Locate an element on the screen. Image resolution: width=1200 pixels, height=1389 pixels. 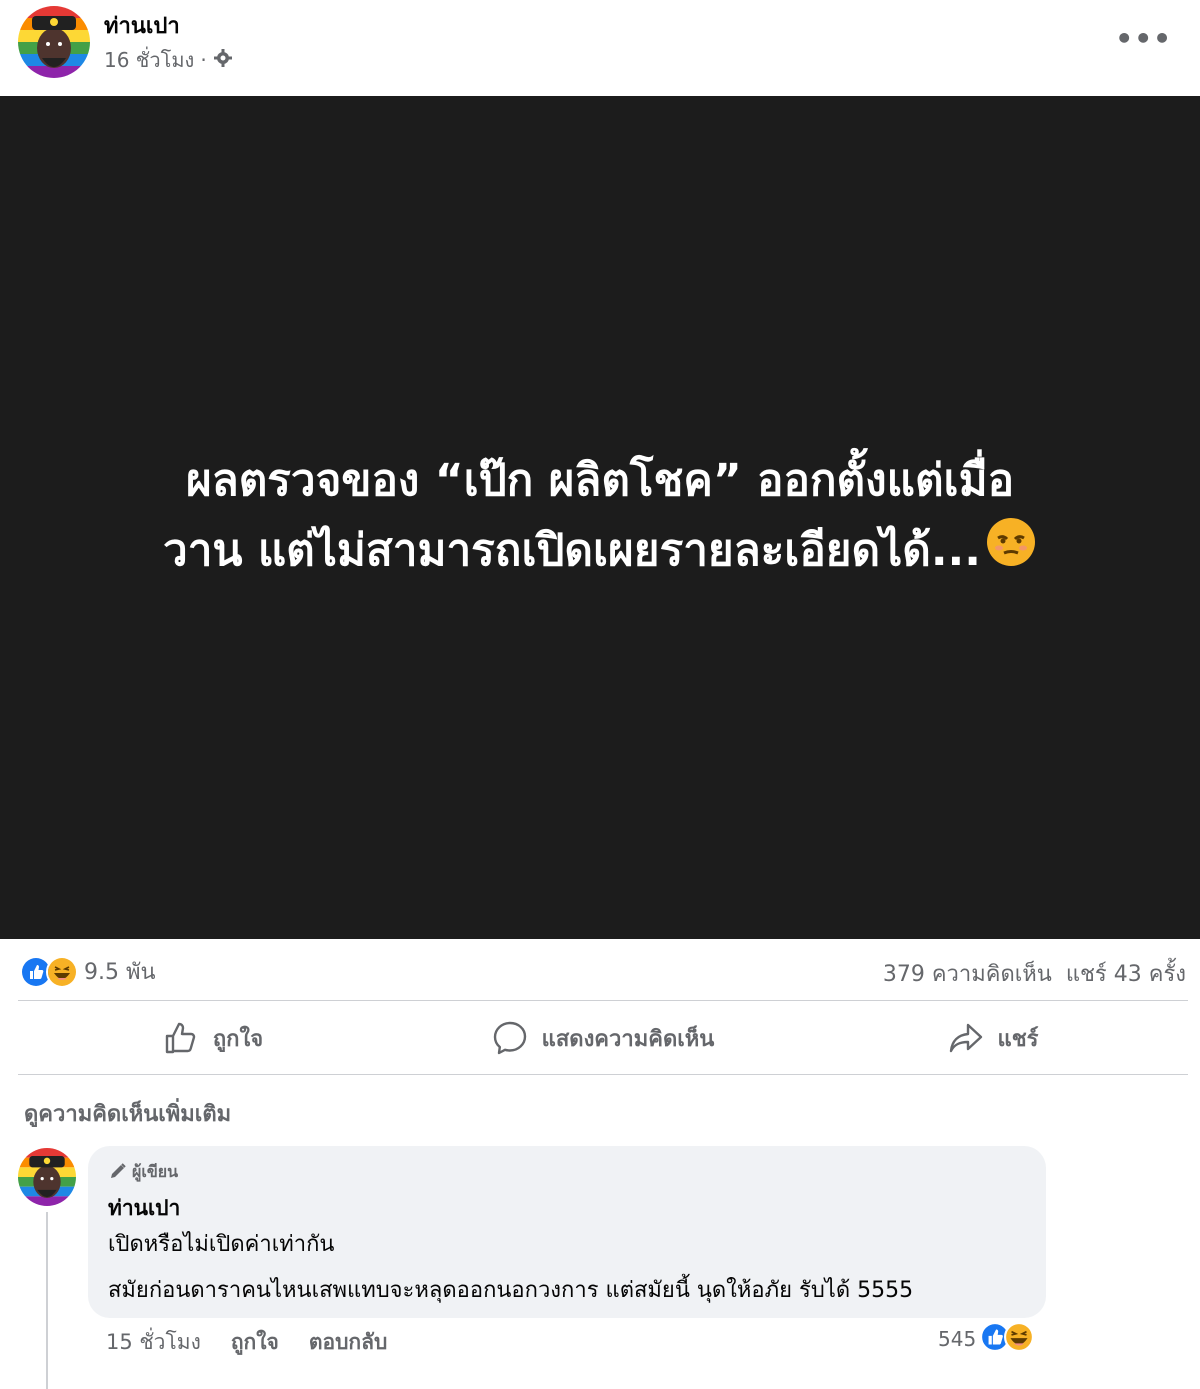
comment-time: 15 ชั่วโมง is located at coordinates (153, 1342).